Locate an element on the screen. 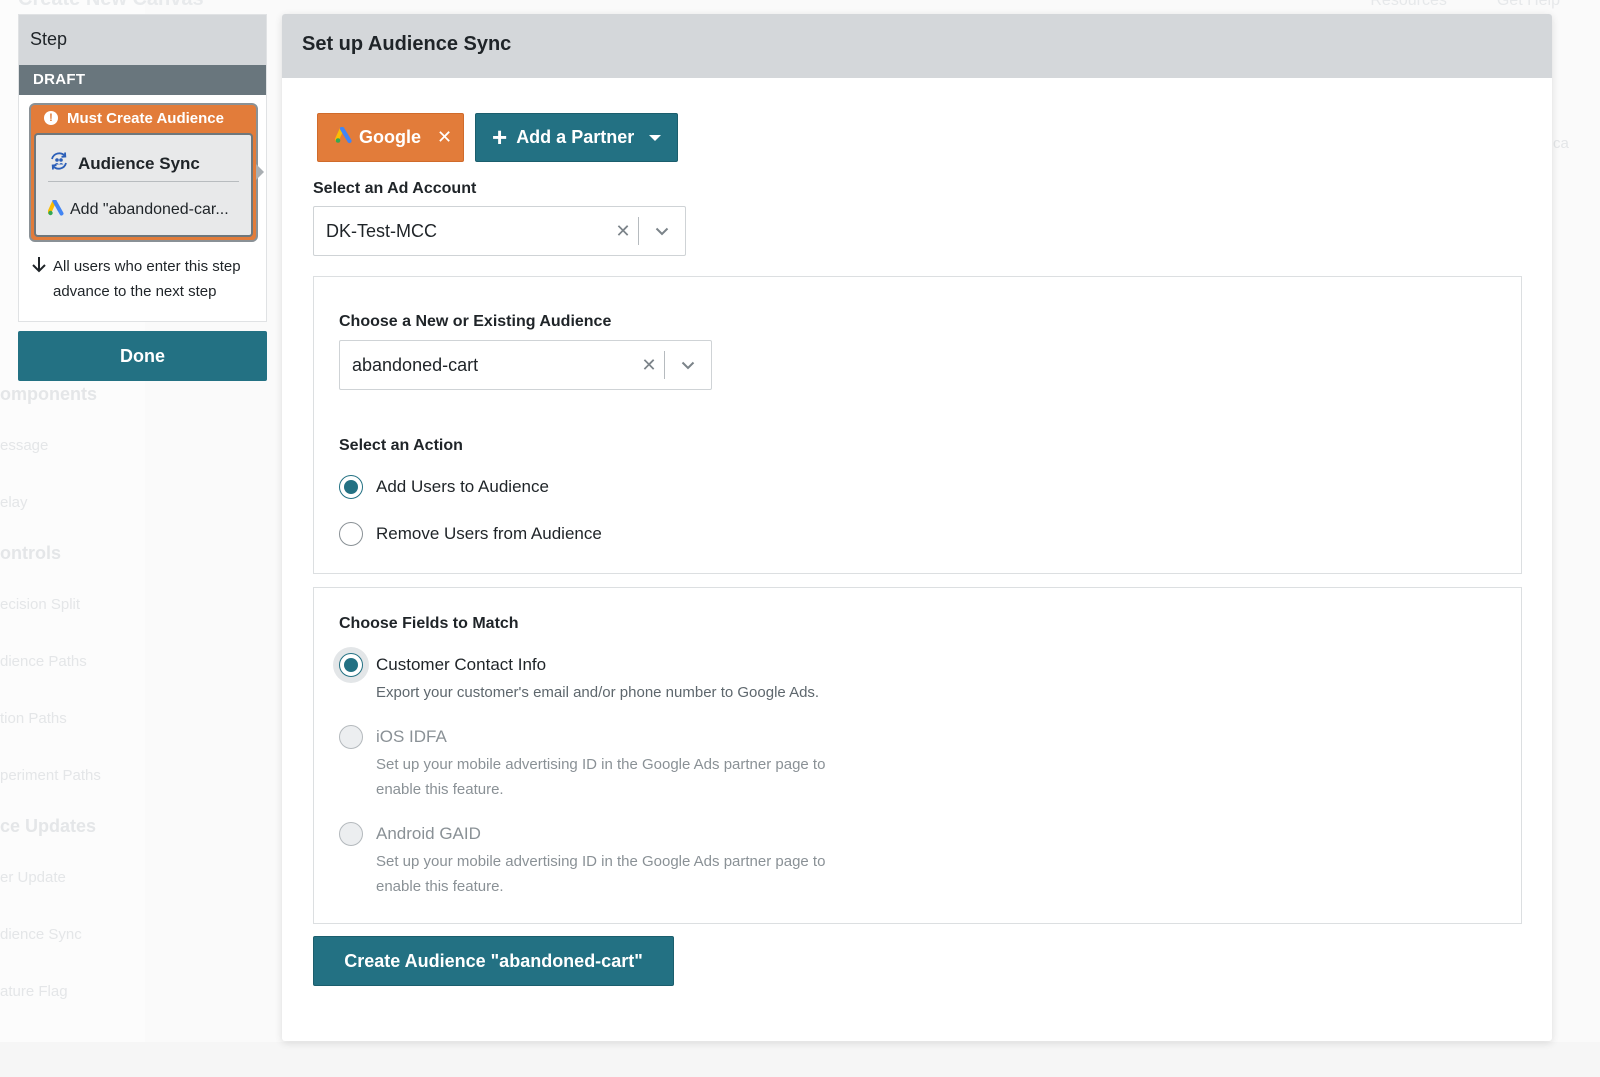 The height and width of the screenshot is (1077, 1600). partner-chip-label: Google is located at coordinates (390, 137).